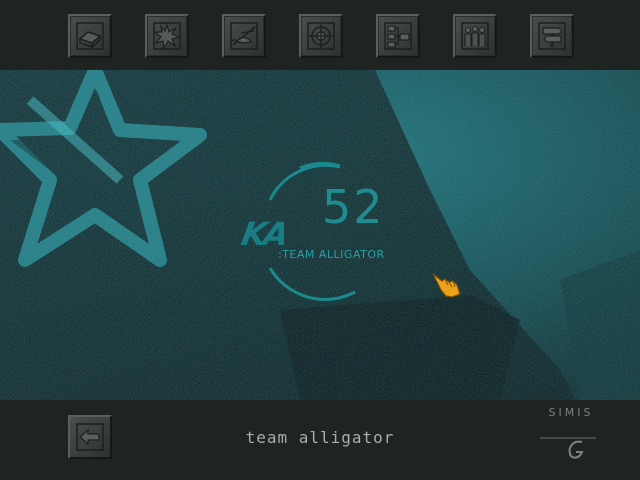 This screenshot has height=480, width=640. I want to click on target-button, so click(321, 36).